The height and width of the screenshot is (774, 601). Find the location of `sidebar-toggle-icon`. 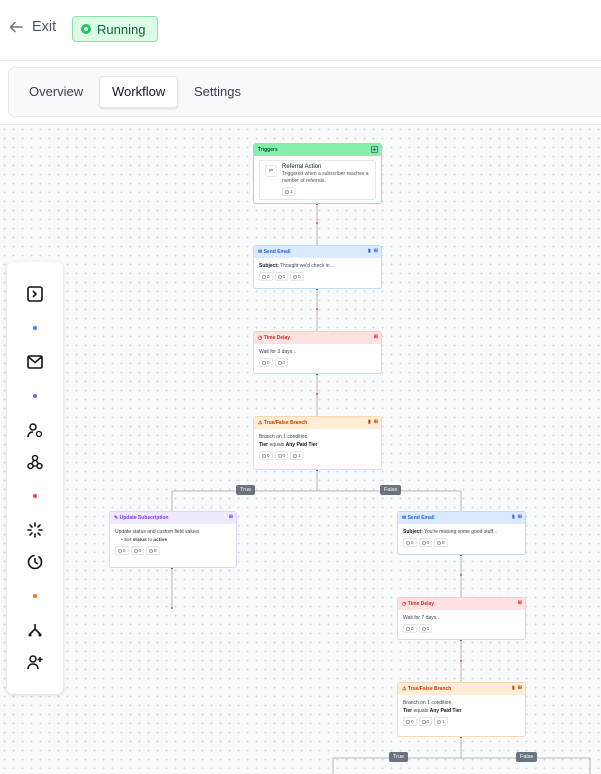

sidebar-toggle-icon is located at coordinates (35, 294).